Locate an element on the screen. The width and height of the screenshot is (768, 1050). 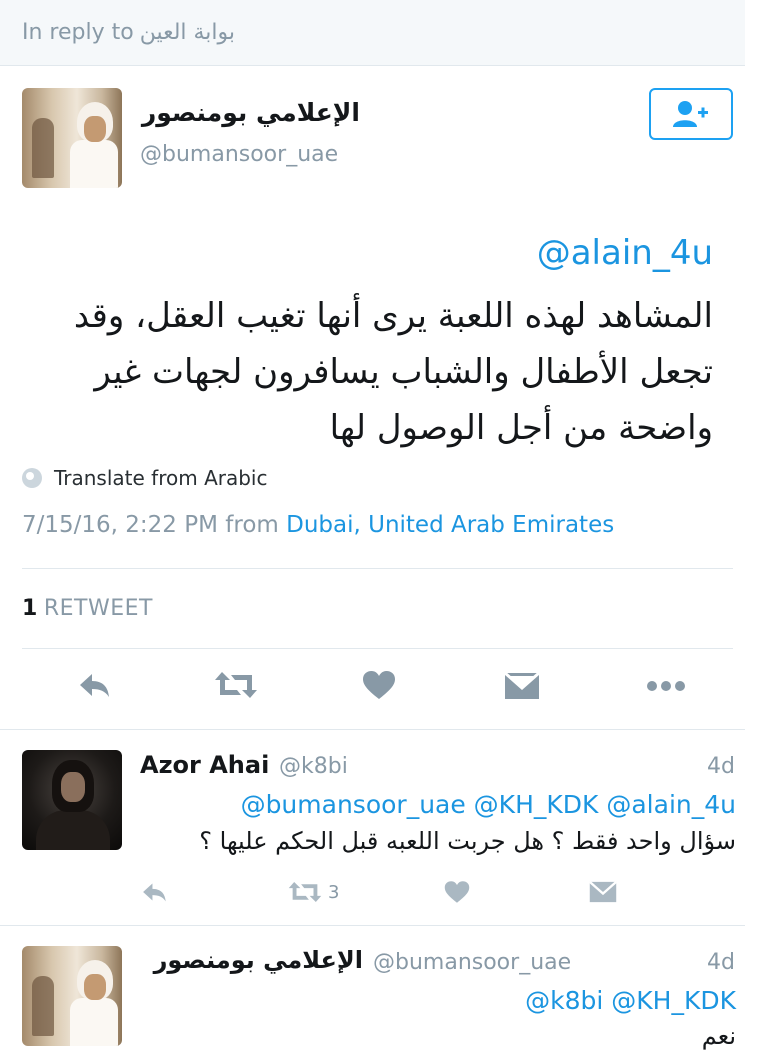
reply-mentions: @bumansoor_uae @KH_KDK @alain_4u is located at coordinates (488, 804).